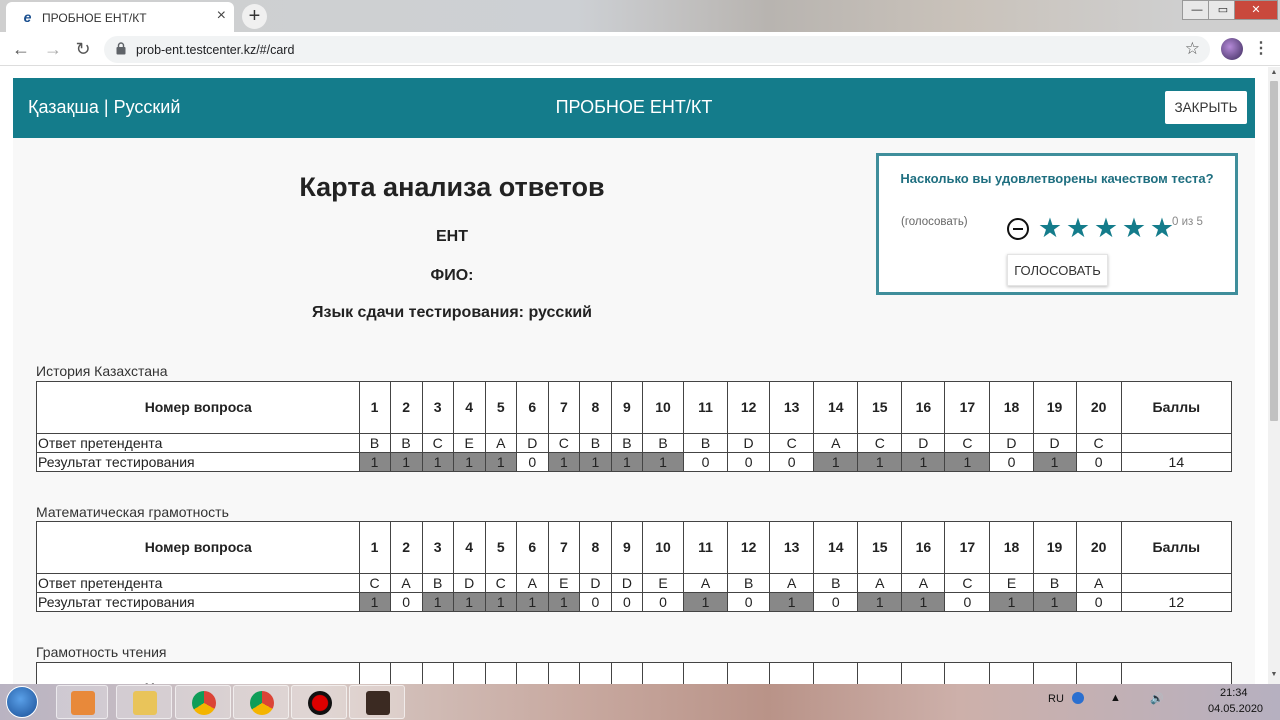 This screenshot has width=1280, height=720. I want to click on input-language: RU, so click(1056, 699).